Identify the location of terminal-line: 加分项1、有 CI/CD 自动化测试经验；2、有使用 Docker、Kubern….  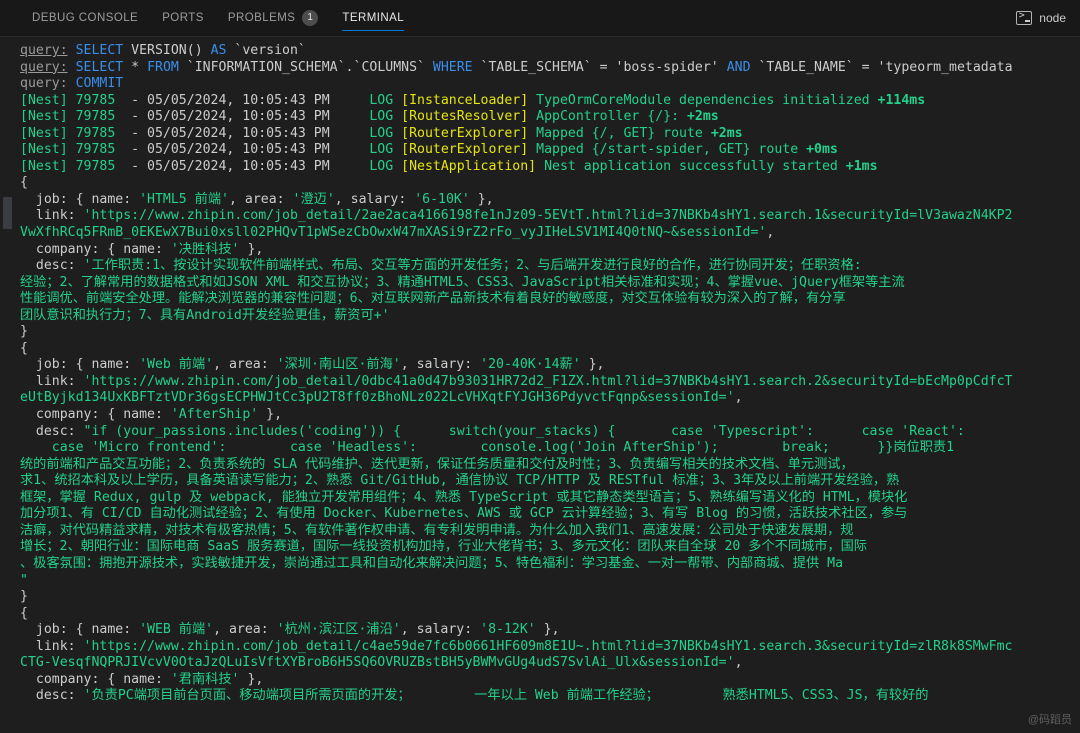
(550, 514).